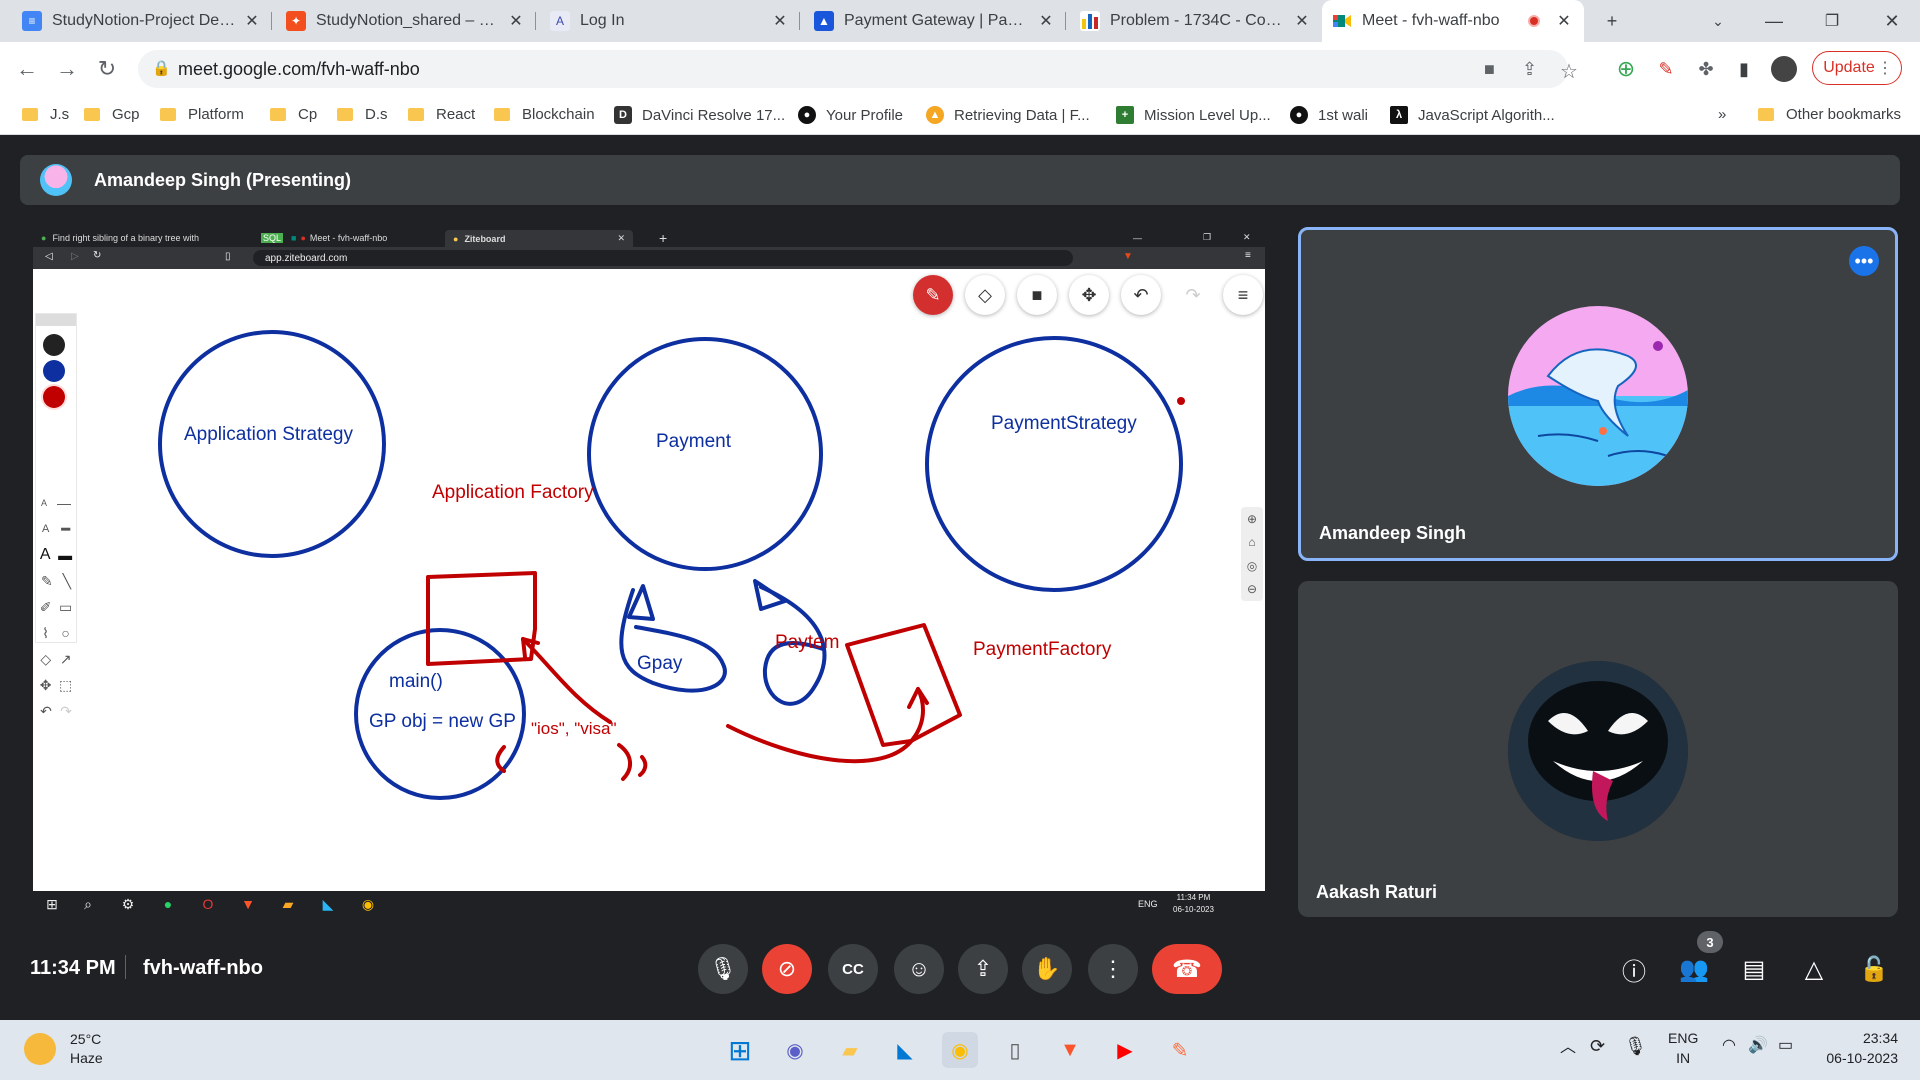  Describe the element at coordinates (1015, 1050) in the screenshot. I see `notepad-icon: ▯` at that location.